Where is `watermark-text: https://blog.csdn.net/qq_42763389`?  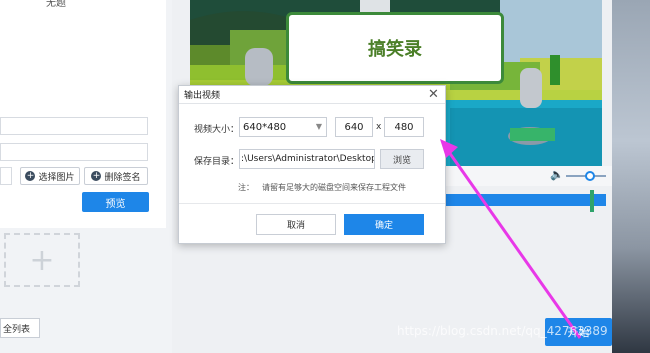
watermark-text: https://blog.csdn.net/qq_42763389 is located at coordinates (502, 331).